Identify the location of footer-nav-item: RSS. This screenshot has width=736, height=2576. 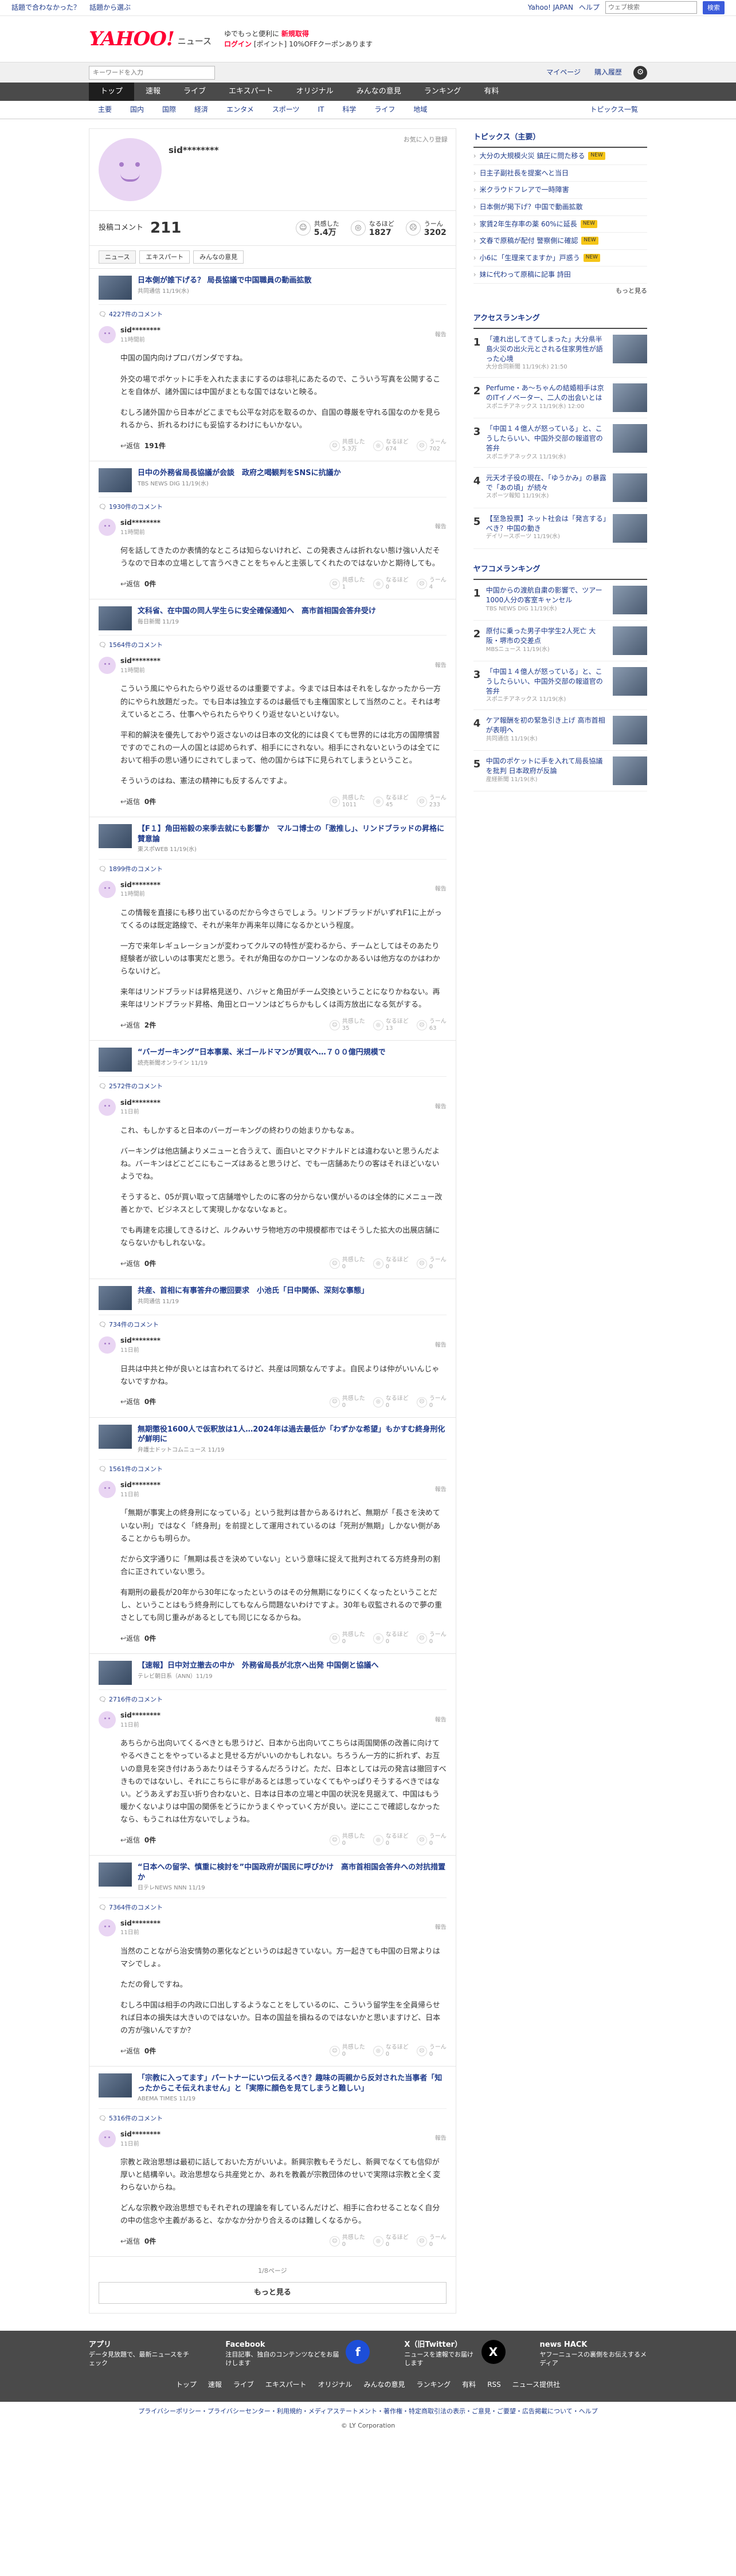
(494, 2384).